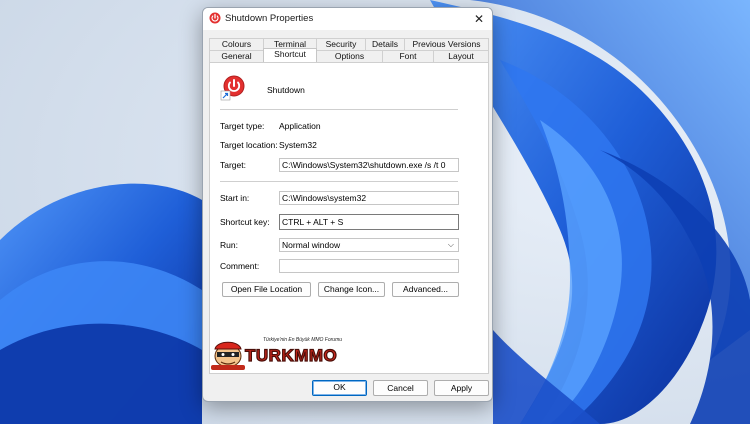  Describe the element at coordinates (240, 266) in the screenshot. I see `comment-label: Comment:` at that location.